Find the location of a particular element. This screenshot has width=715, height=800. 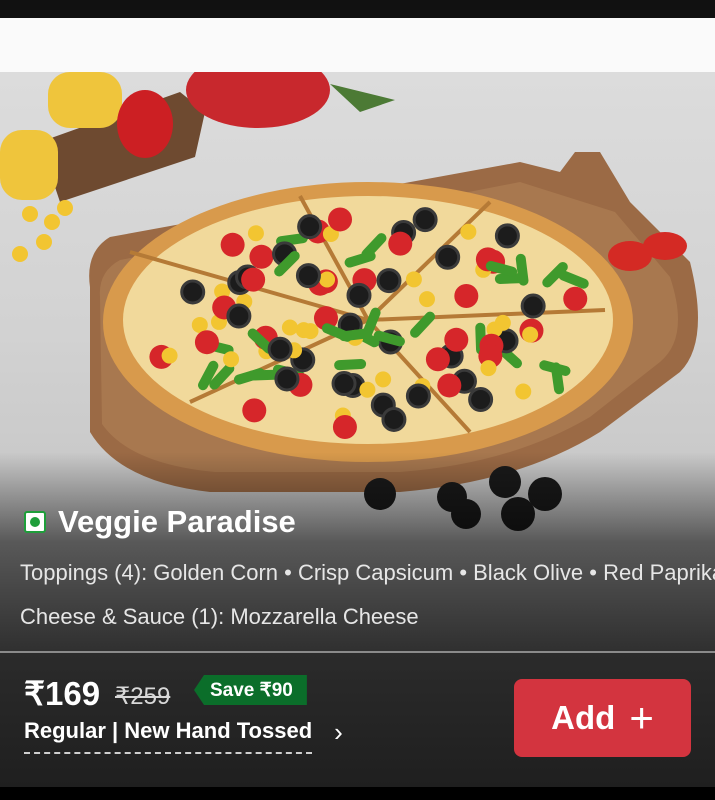

size-crust-label: Regular | New Hand Tossed is located at coordinates (168, 736).